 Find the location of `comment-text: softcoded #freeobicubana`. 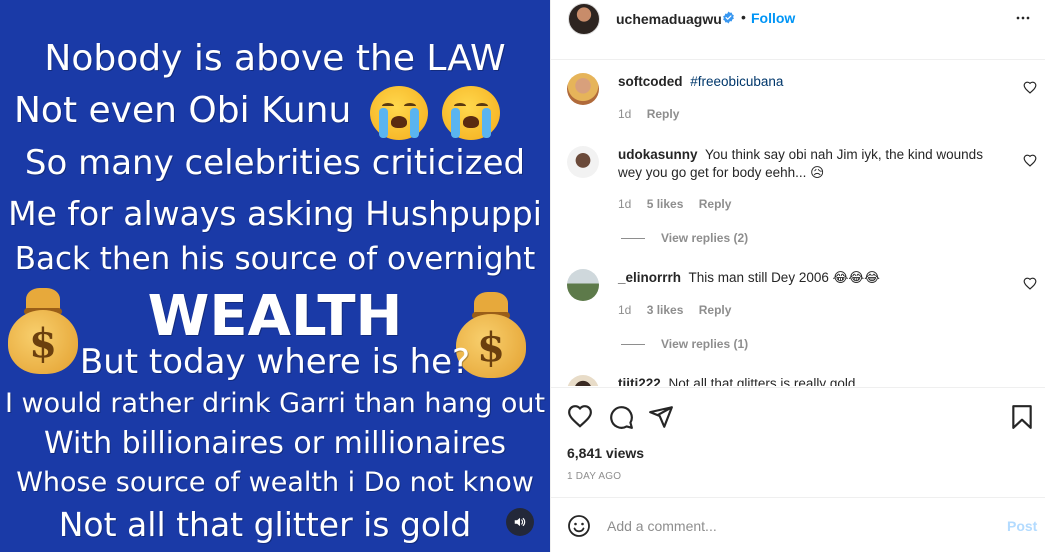

comment-text: softcoded #freeobicubana is located at coordinates (808, 82).